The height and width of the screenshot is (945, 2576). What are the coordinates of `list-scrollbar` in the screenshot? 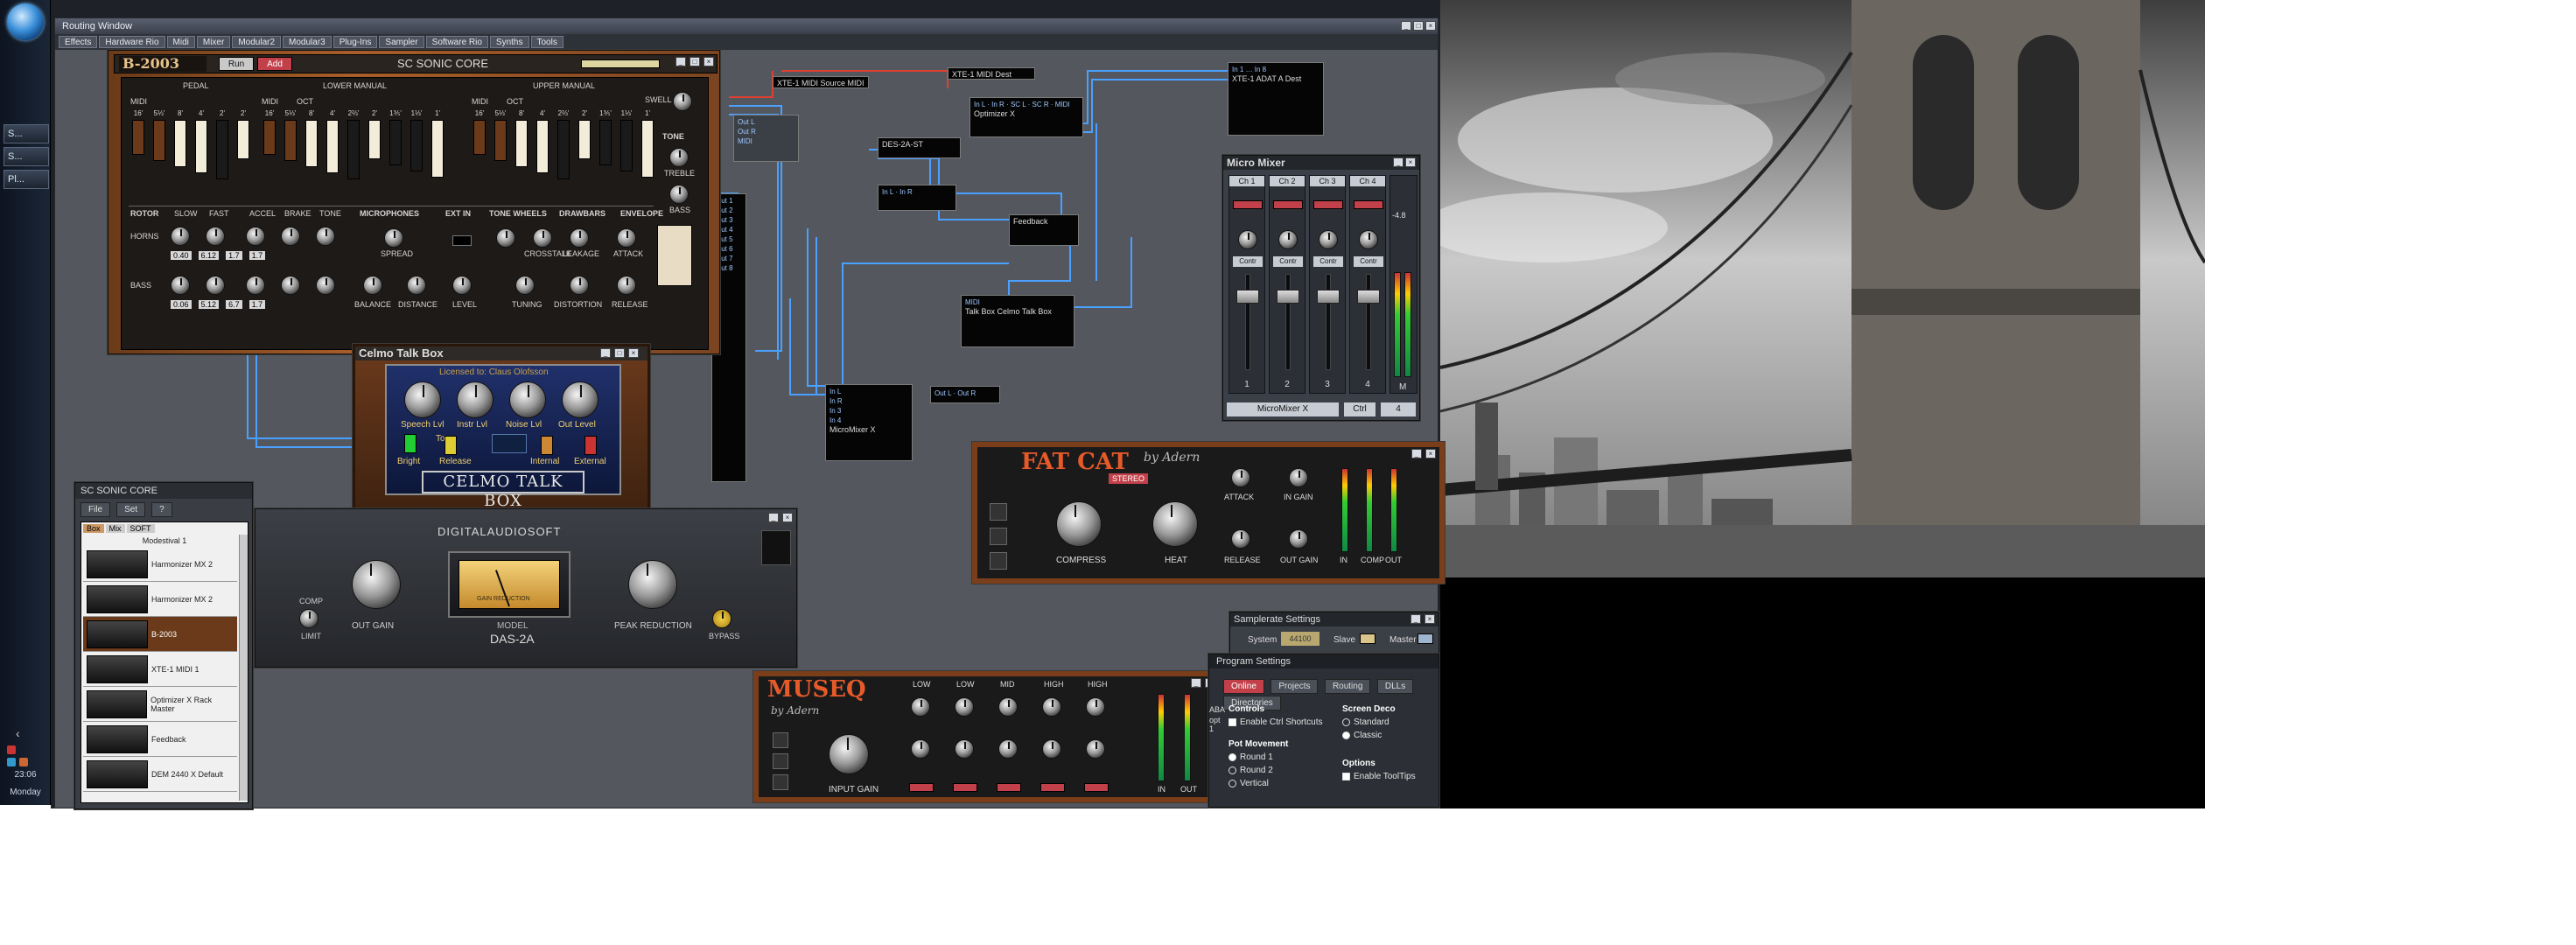 It's located at (243, 668).